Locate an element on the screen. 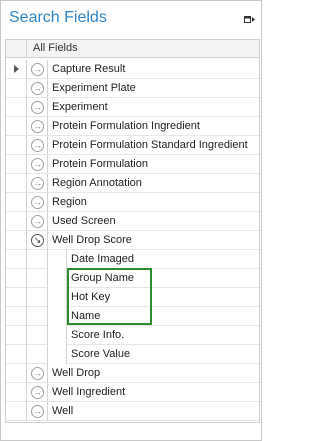  child-row-hot-key: Hot Key is located at coordinates (132, 297).